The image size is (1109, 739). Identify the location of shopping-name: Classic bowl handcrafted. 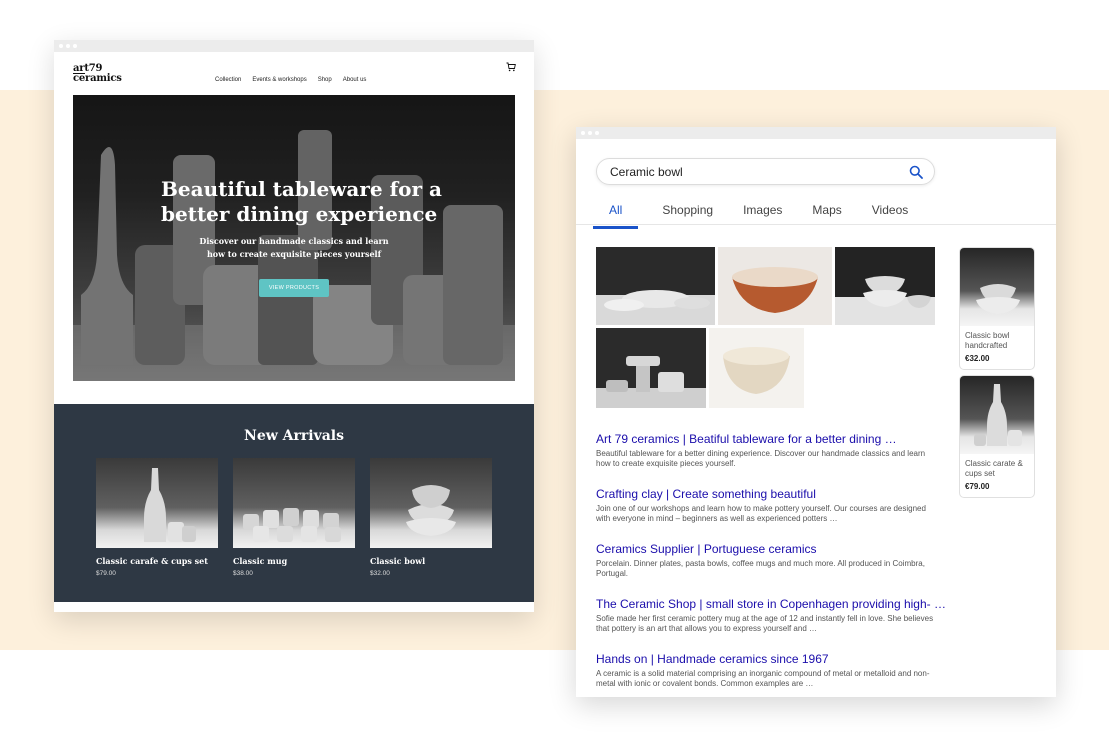
(987, 340).